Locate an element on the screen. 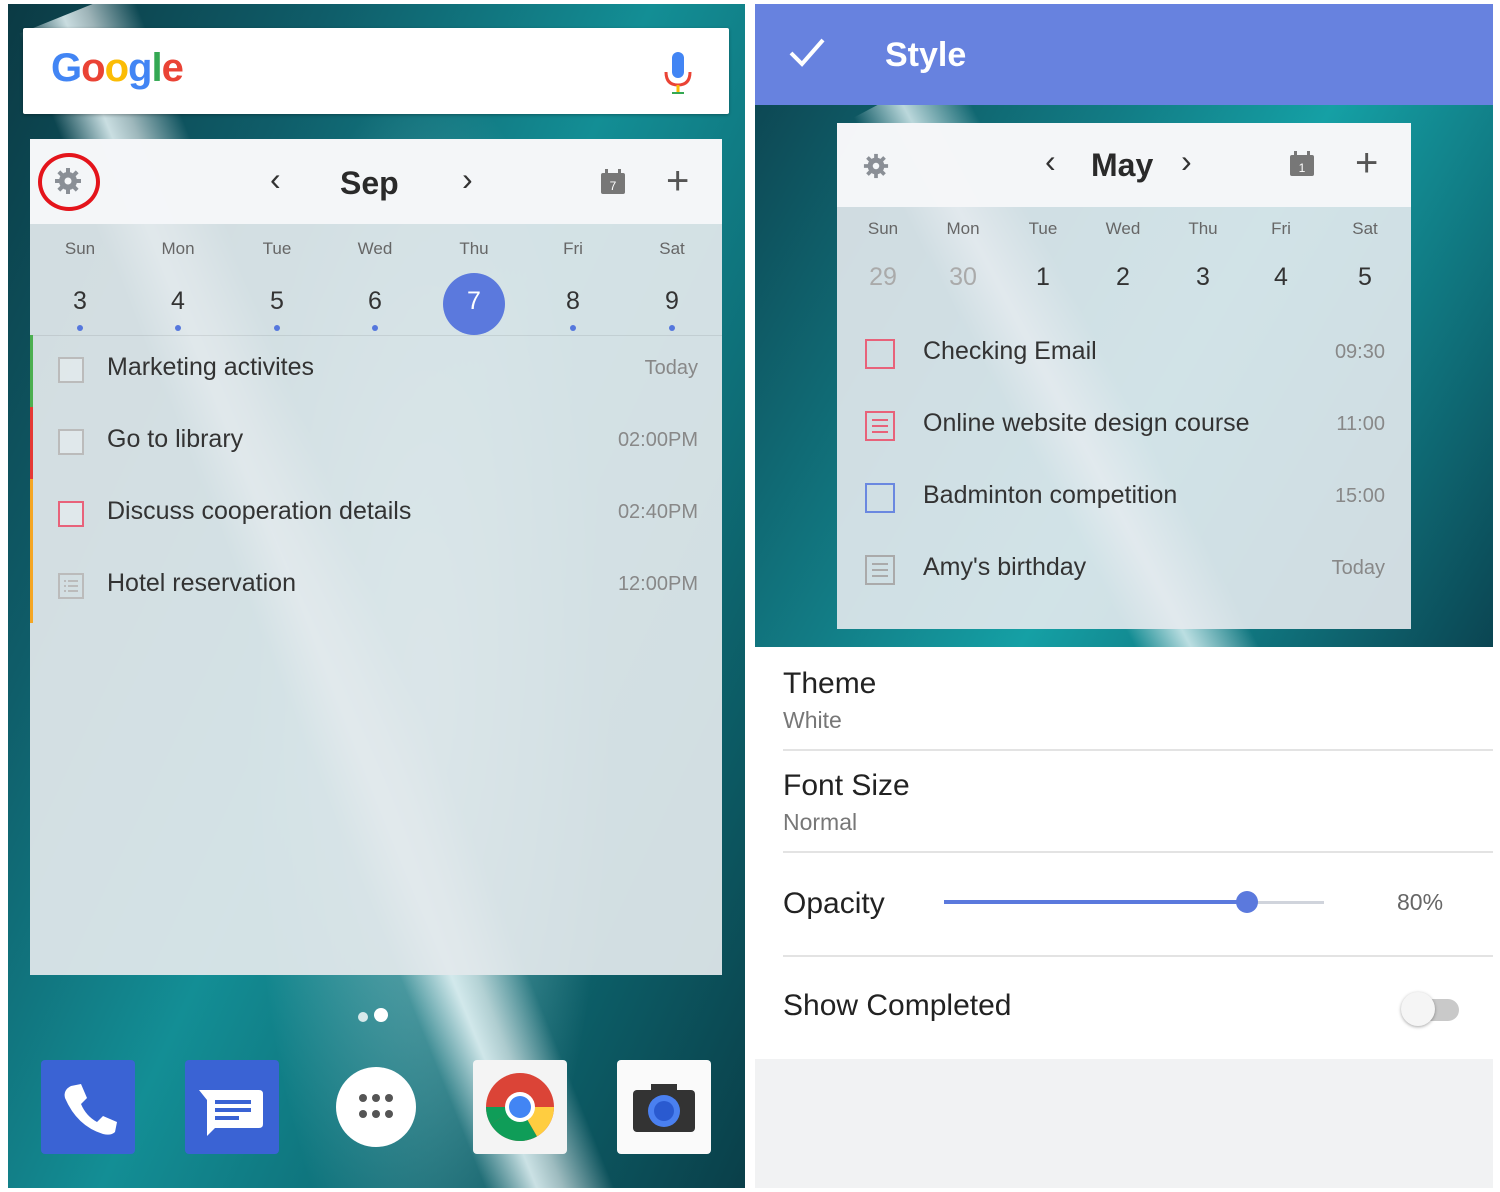 This screenshot has width=1500, height=1192. task-name: Online website design course is located at coordinates (1086, 423).